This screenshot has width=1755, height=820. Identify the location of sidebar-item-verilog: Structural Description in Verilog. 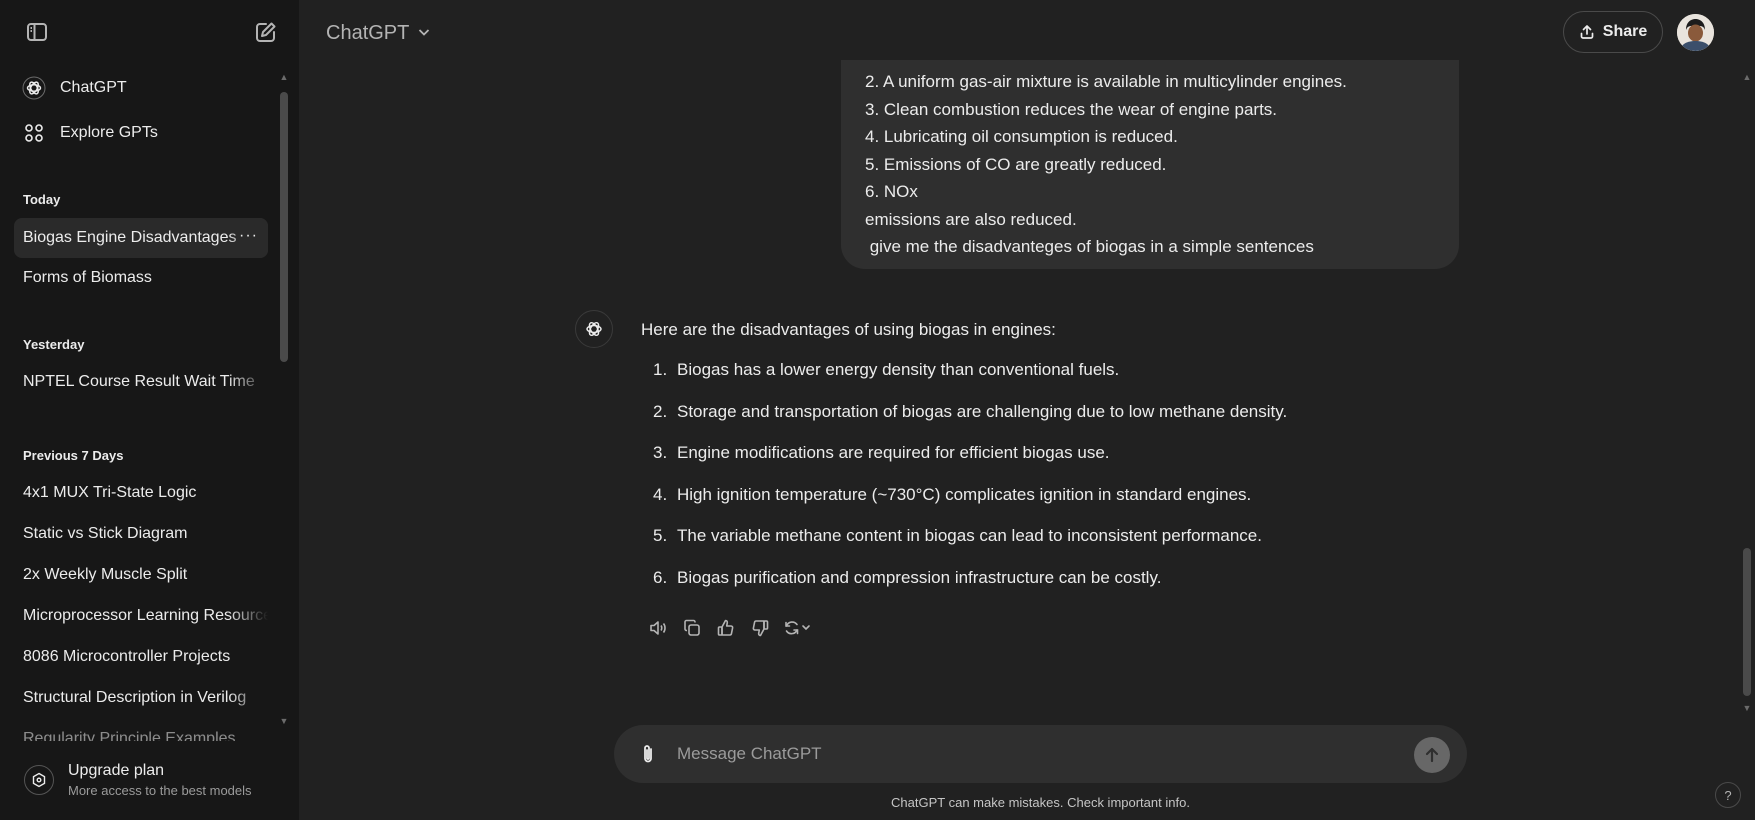
(141, 698).